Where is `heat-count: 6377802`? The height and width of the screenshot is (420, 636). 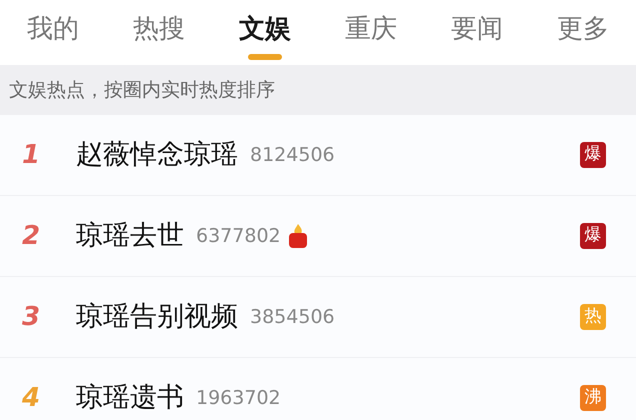 heat-count: 6377802 is located at coordinates (238, 236).